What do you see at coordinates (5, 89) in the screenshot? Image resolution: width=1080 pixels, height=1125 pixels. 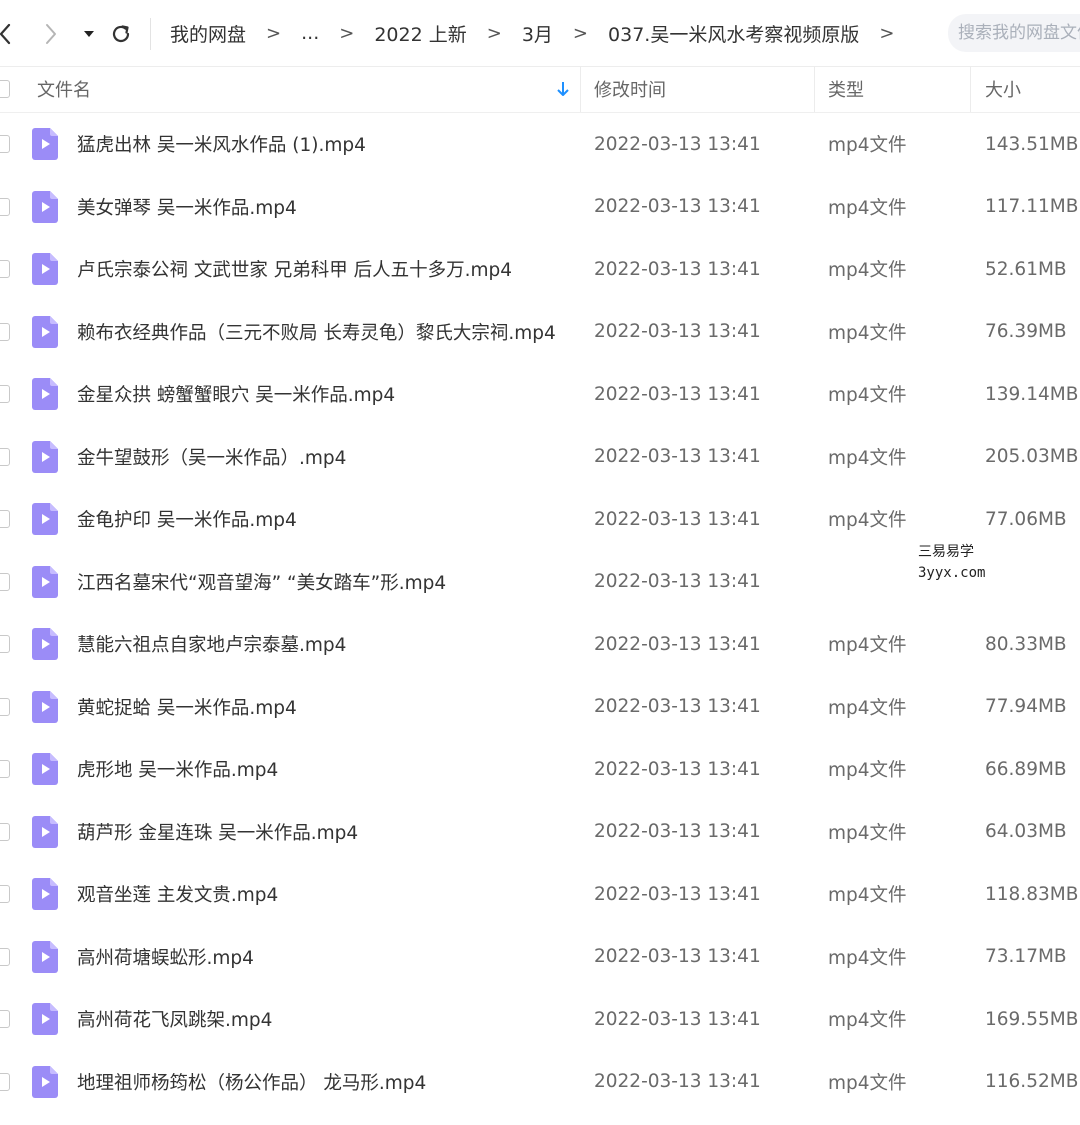 I see `select-all-checkbox` at bounding box center [5, 89].